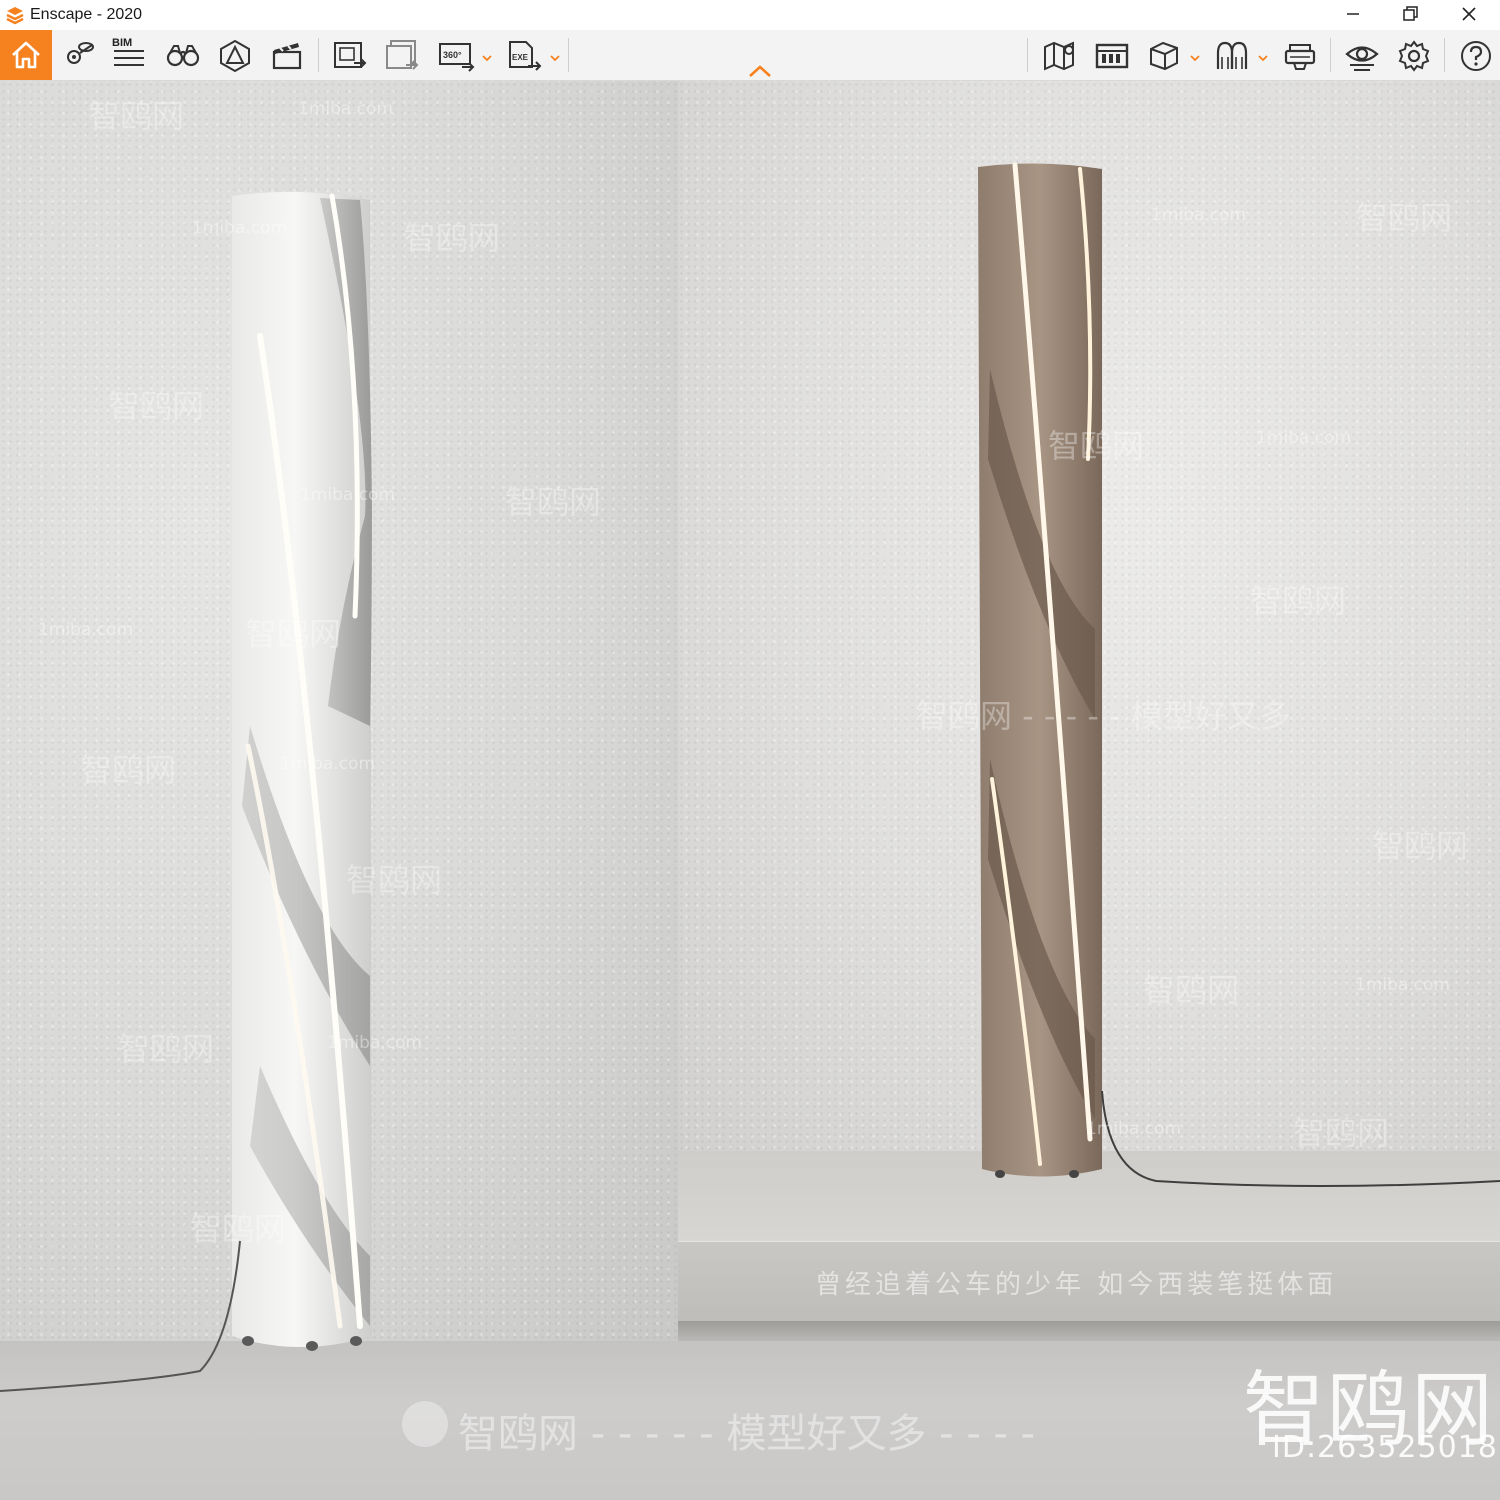 The width and height of the screenshot is (1500, 1500). What do you see at coordinates (1076, 1285) in the screenshot?
I see `poem-watermark: 曾经追着公车的少年 如今西装笔挺体面` at bounding box center [1076, 1285].